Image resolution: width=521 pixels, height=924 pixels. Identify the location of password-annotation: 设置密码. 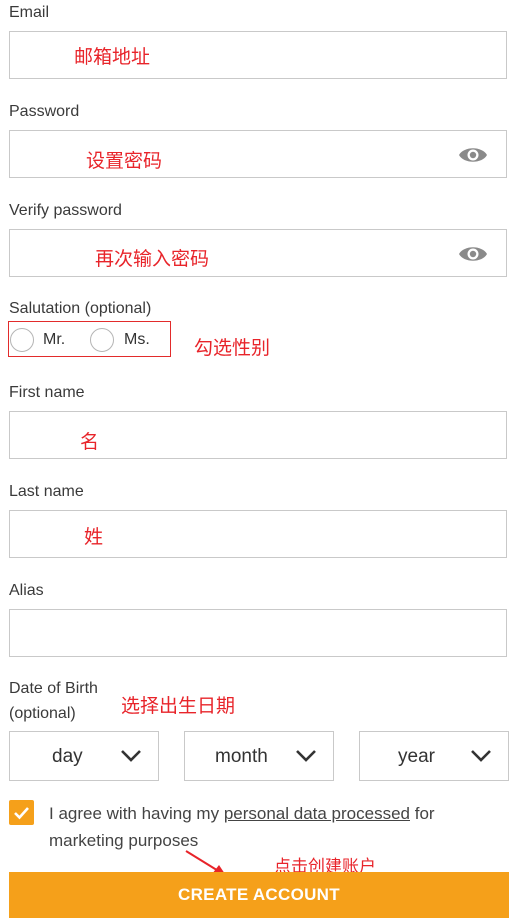
(124, 161).